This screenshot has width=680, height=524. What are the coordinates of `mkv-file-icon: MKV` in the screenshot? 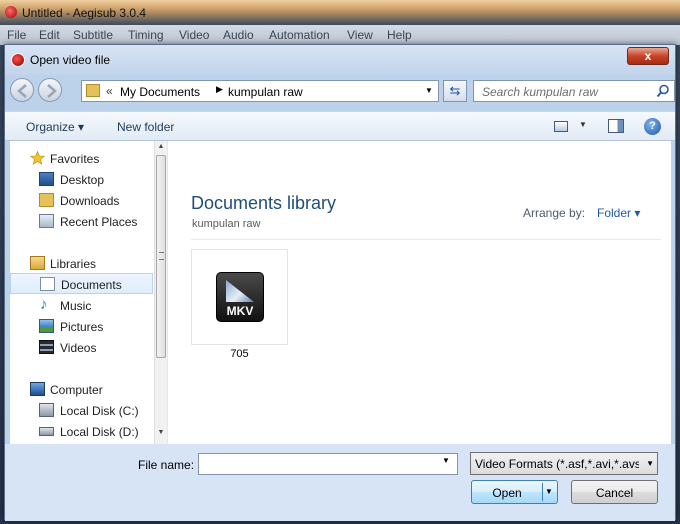 It's located at (240, 297).